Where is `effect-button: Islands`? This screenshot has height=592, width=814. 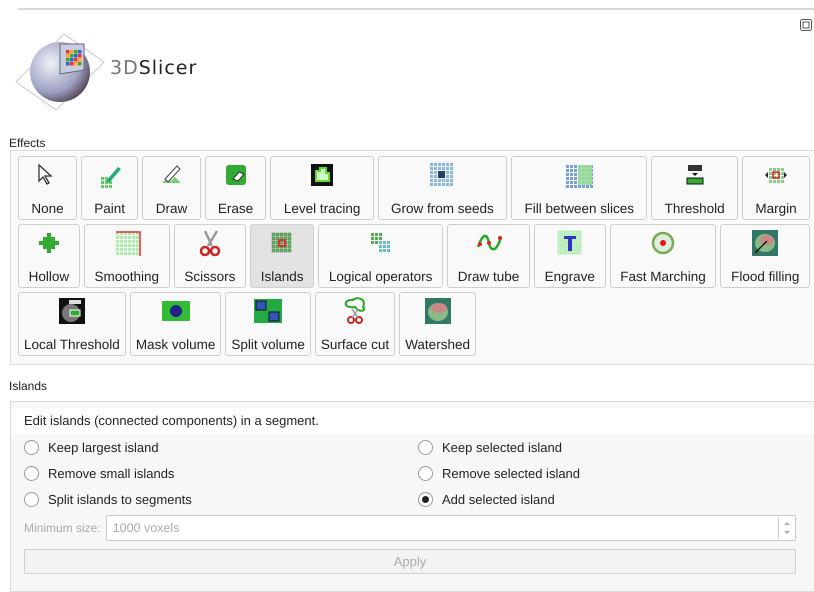 effect-button: Islands is located at coordinates (282, 256).